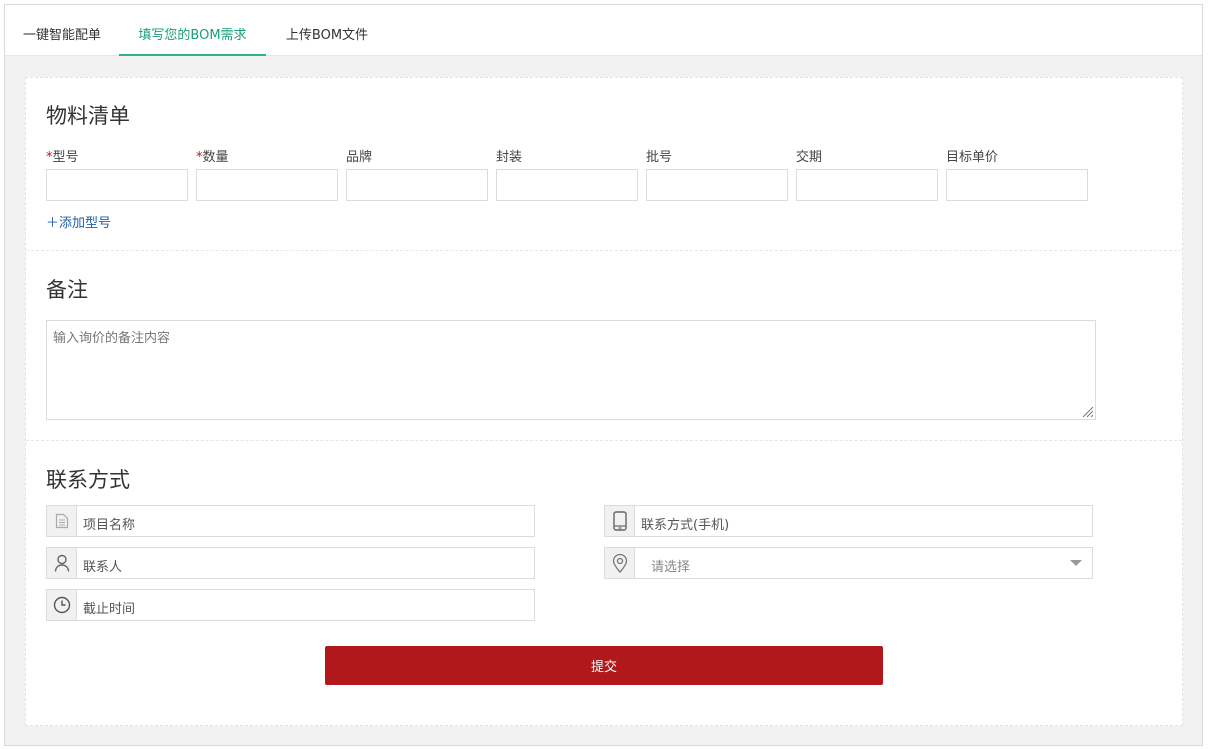 The height and width of the screenshot is (749, 1208). Describe the element at coordinates (327, 30) in the screenshot. I see `tab-upload-bom: 上传BOM文件` at that location.